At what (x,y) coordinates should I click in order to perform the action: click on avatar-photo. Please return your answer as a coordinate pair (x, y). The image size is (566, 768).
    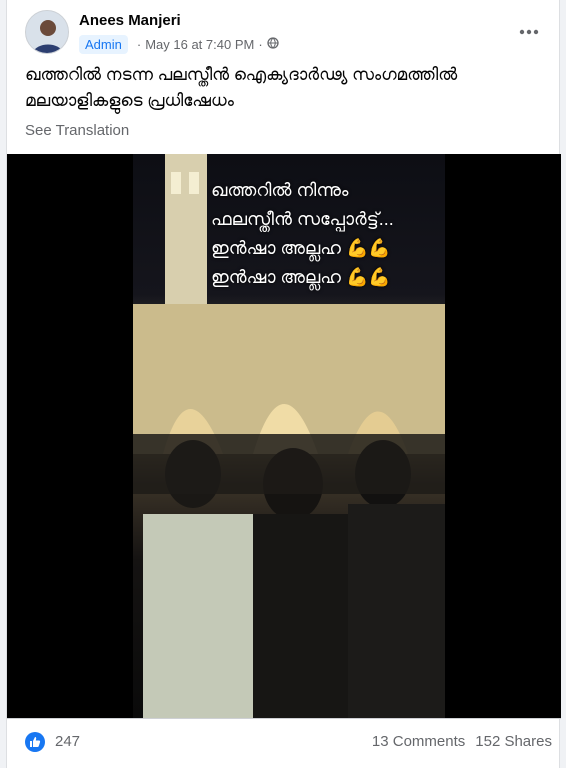
    Looking at the image, I should click on (47, 32).